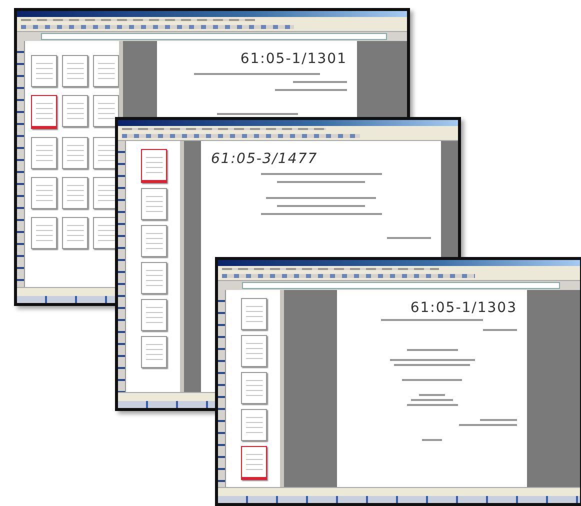 This screenshot has width=581, height=506. What do you see at coordinates (293, 59) in the screenshot?
I see `handwritten-number-label: 61:05-1/1301` at bounding box center [293, 59].